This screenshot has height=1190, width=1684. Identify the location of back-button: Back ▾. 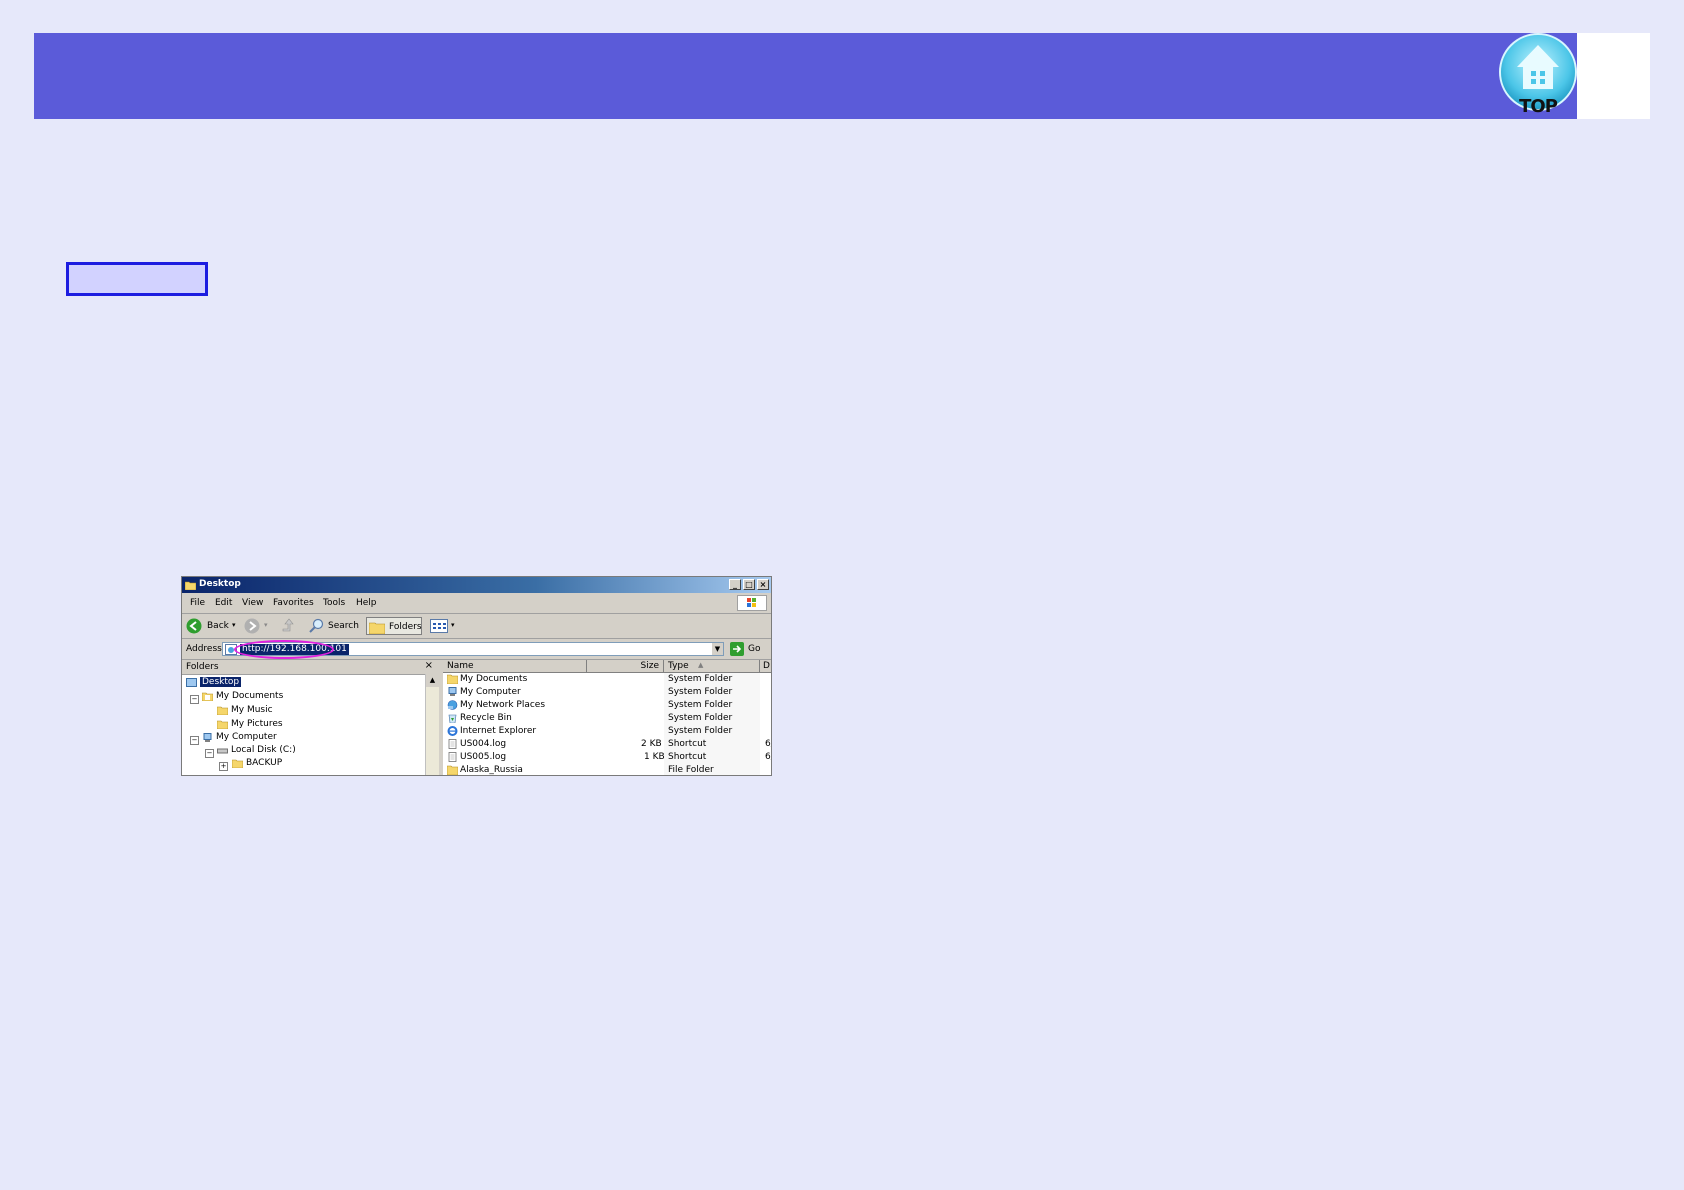
(214, 626).